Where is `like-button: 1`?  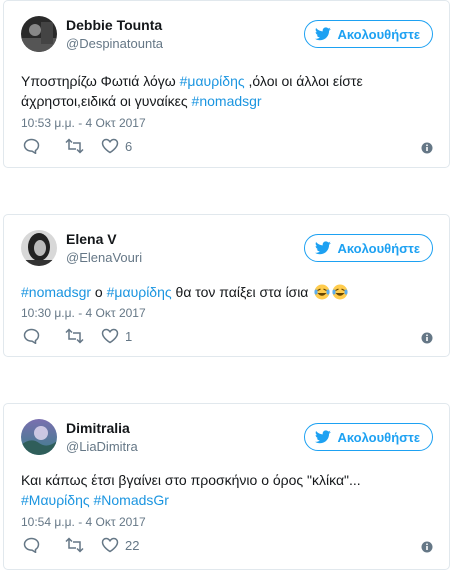 like-button: 1 is located at coordinates (116, 336).